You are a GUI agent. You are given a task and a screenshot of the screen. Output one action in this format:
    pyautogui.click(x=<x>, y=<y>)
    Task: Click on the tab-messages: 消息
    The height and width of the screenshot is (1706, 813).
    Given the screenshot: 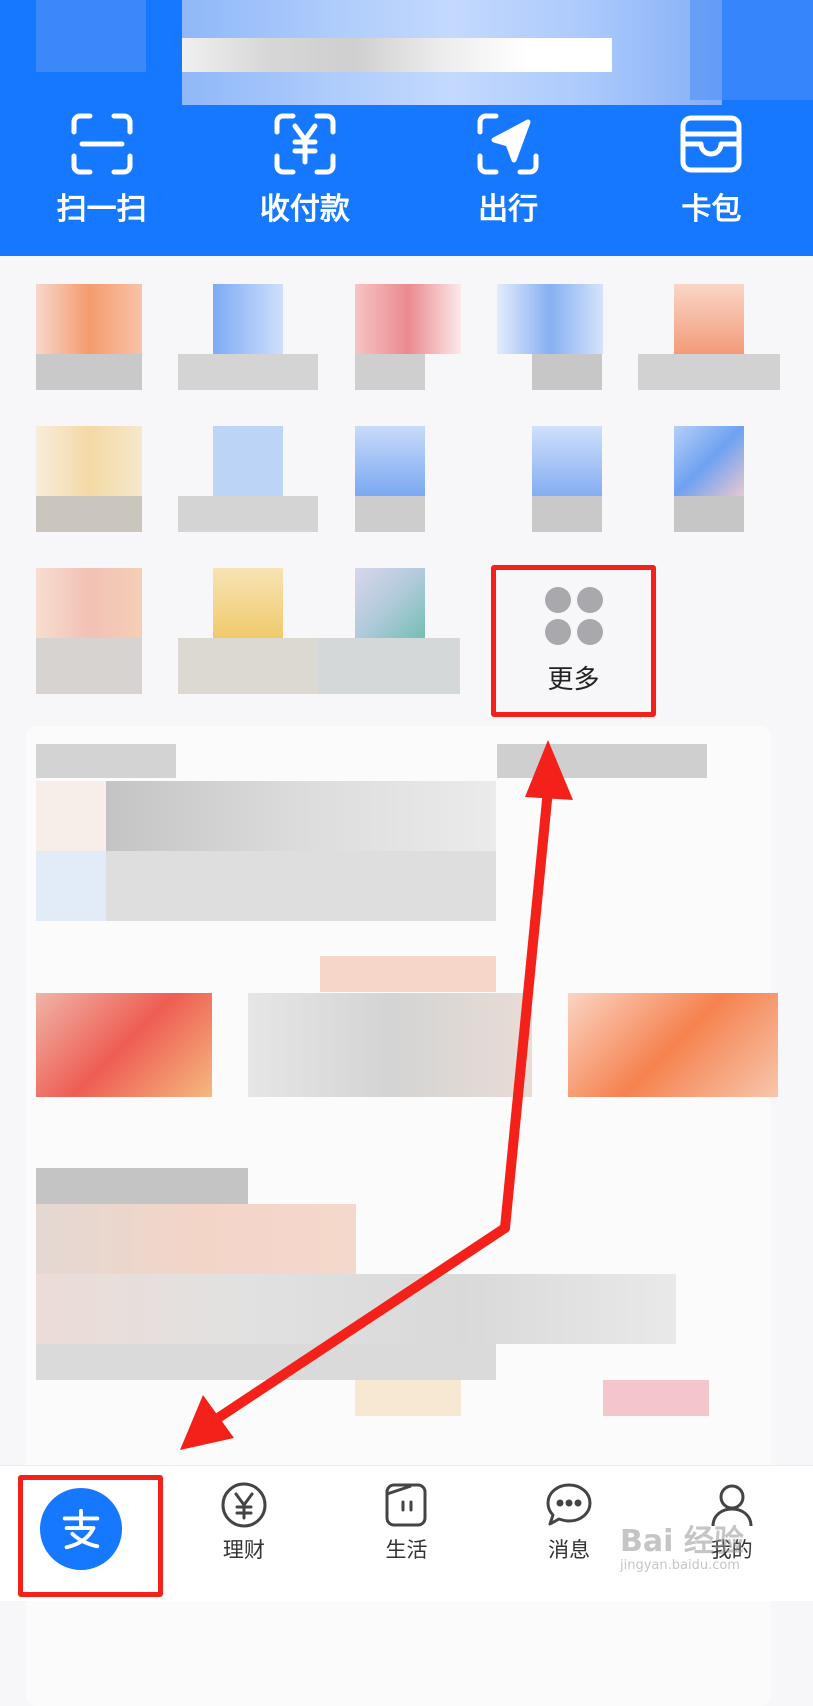 What is the action you would take?
    pyautogui.click(x=569, y=1533)
    